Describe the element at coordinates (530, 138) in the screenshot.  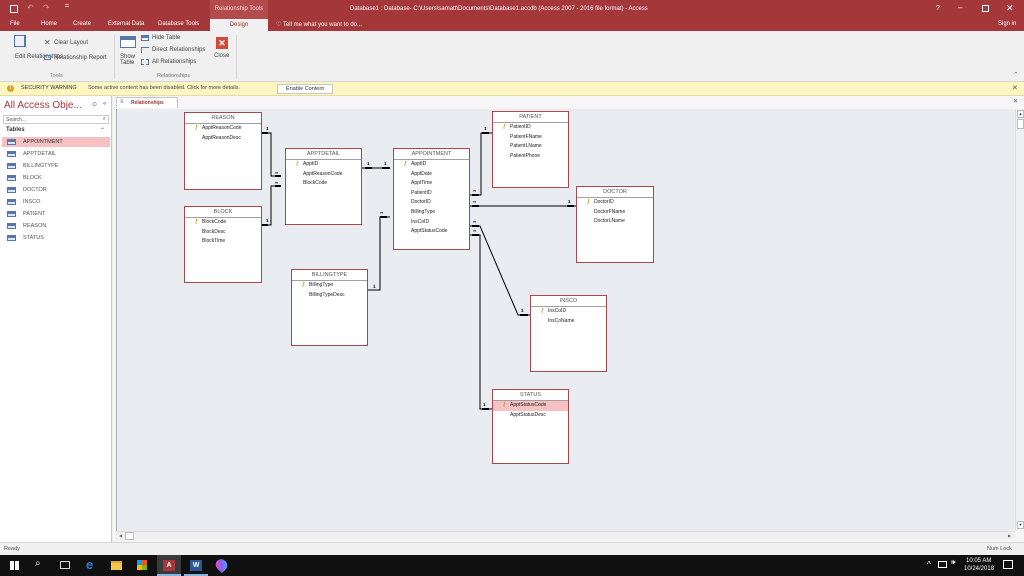
I see `field: PatientFName` at that location.